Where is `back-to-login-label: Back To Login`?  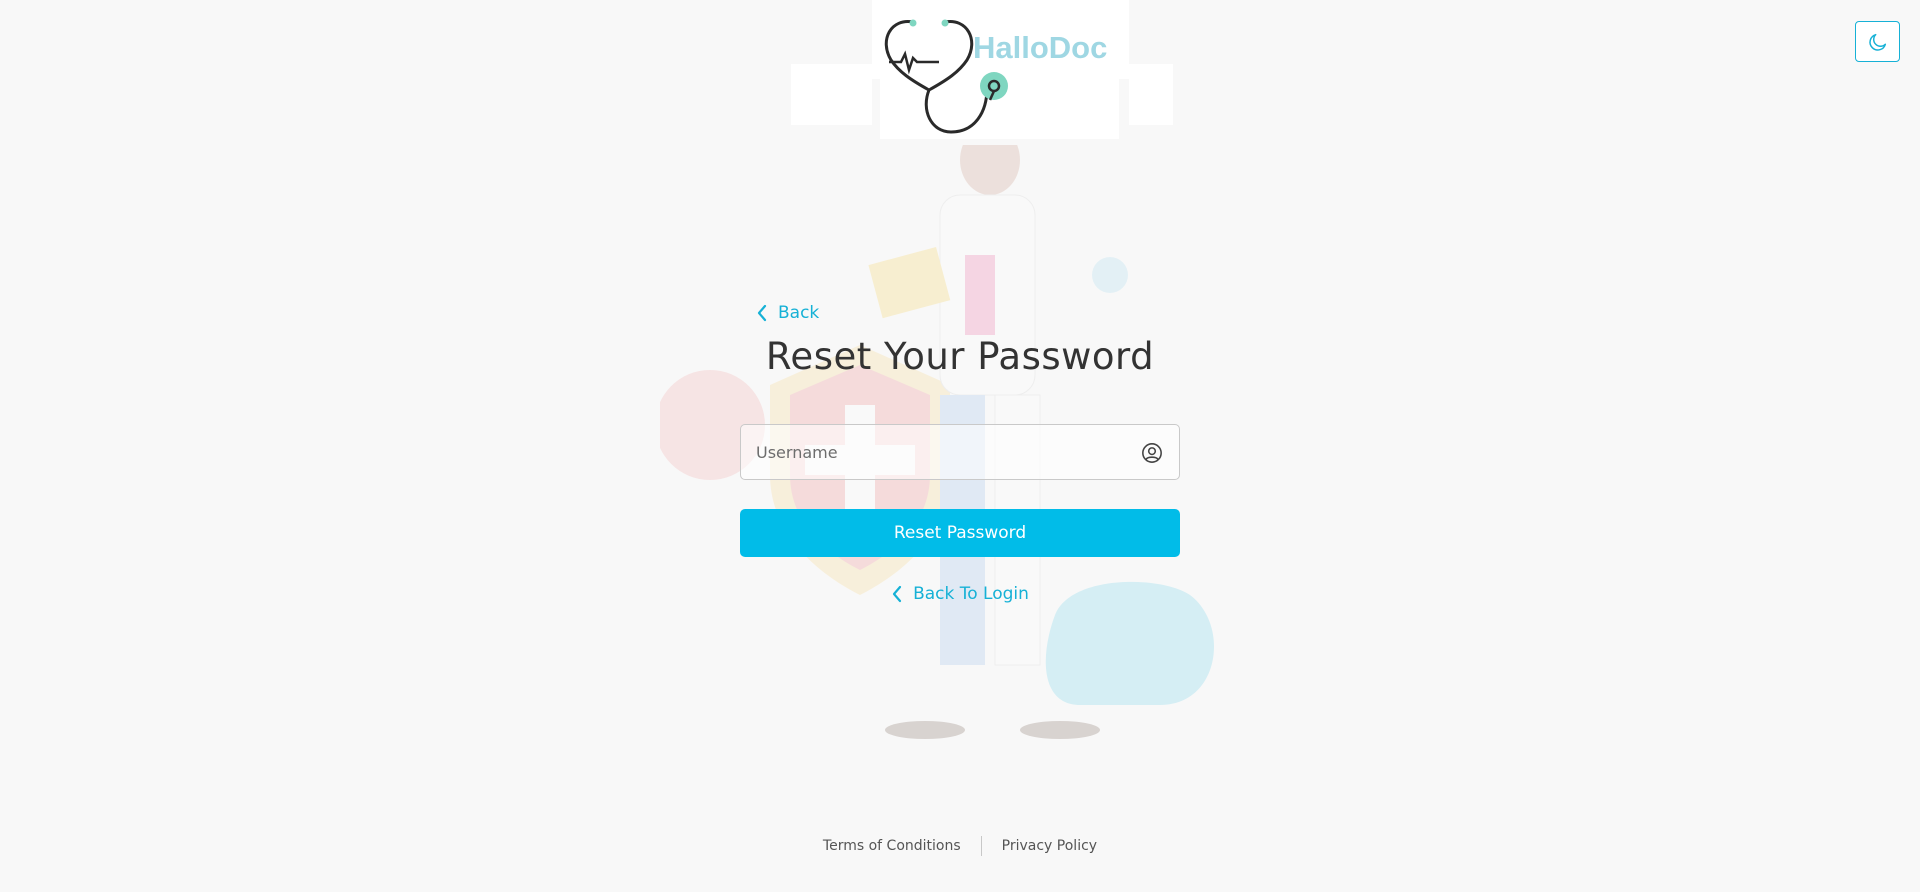
back-to-login-label: Back To Login is located at coordinates (971, 594).